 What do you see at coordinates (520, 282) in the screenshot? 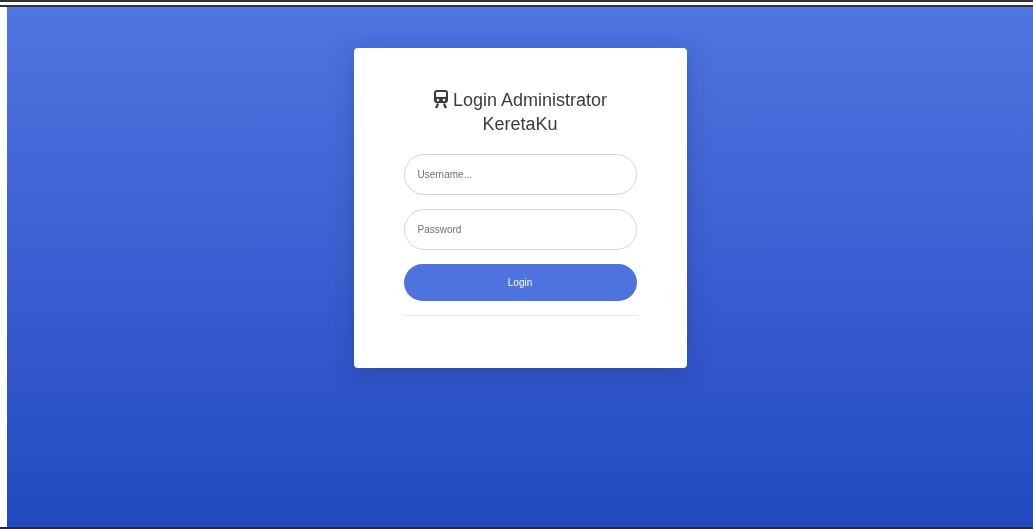
I see `login-button: Login` at bounding box center [520, 282].